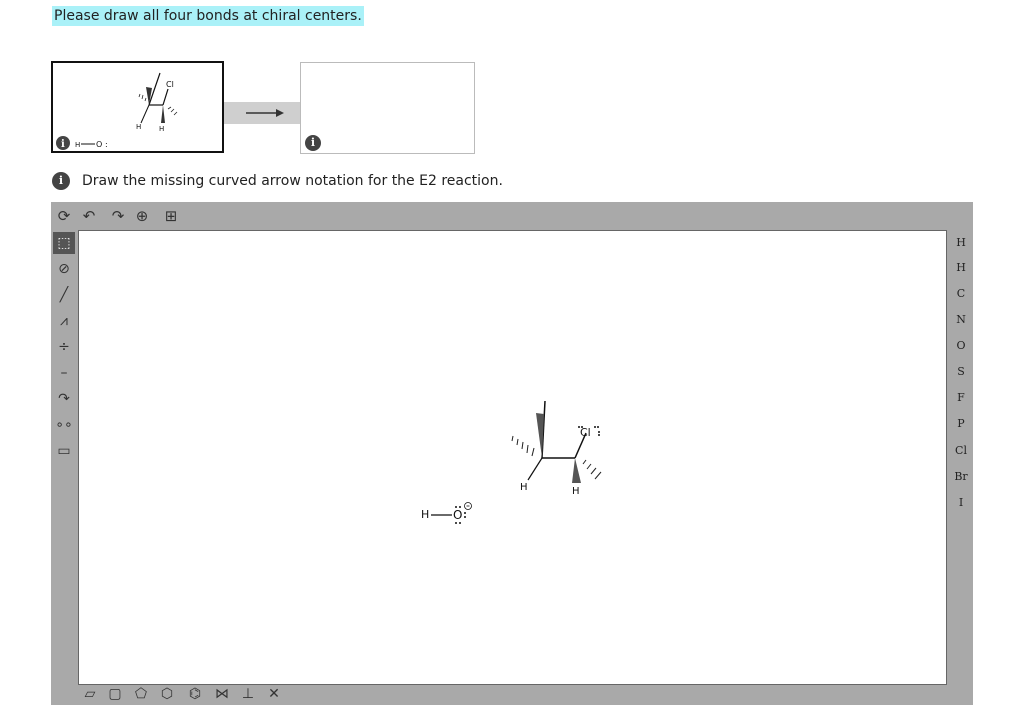 The height and width of the screenshot is (705, 1024). Describe the element at coordinates (195, 694) in the screenshot. I see `benzene-icon: ⌬` at that location.